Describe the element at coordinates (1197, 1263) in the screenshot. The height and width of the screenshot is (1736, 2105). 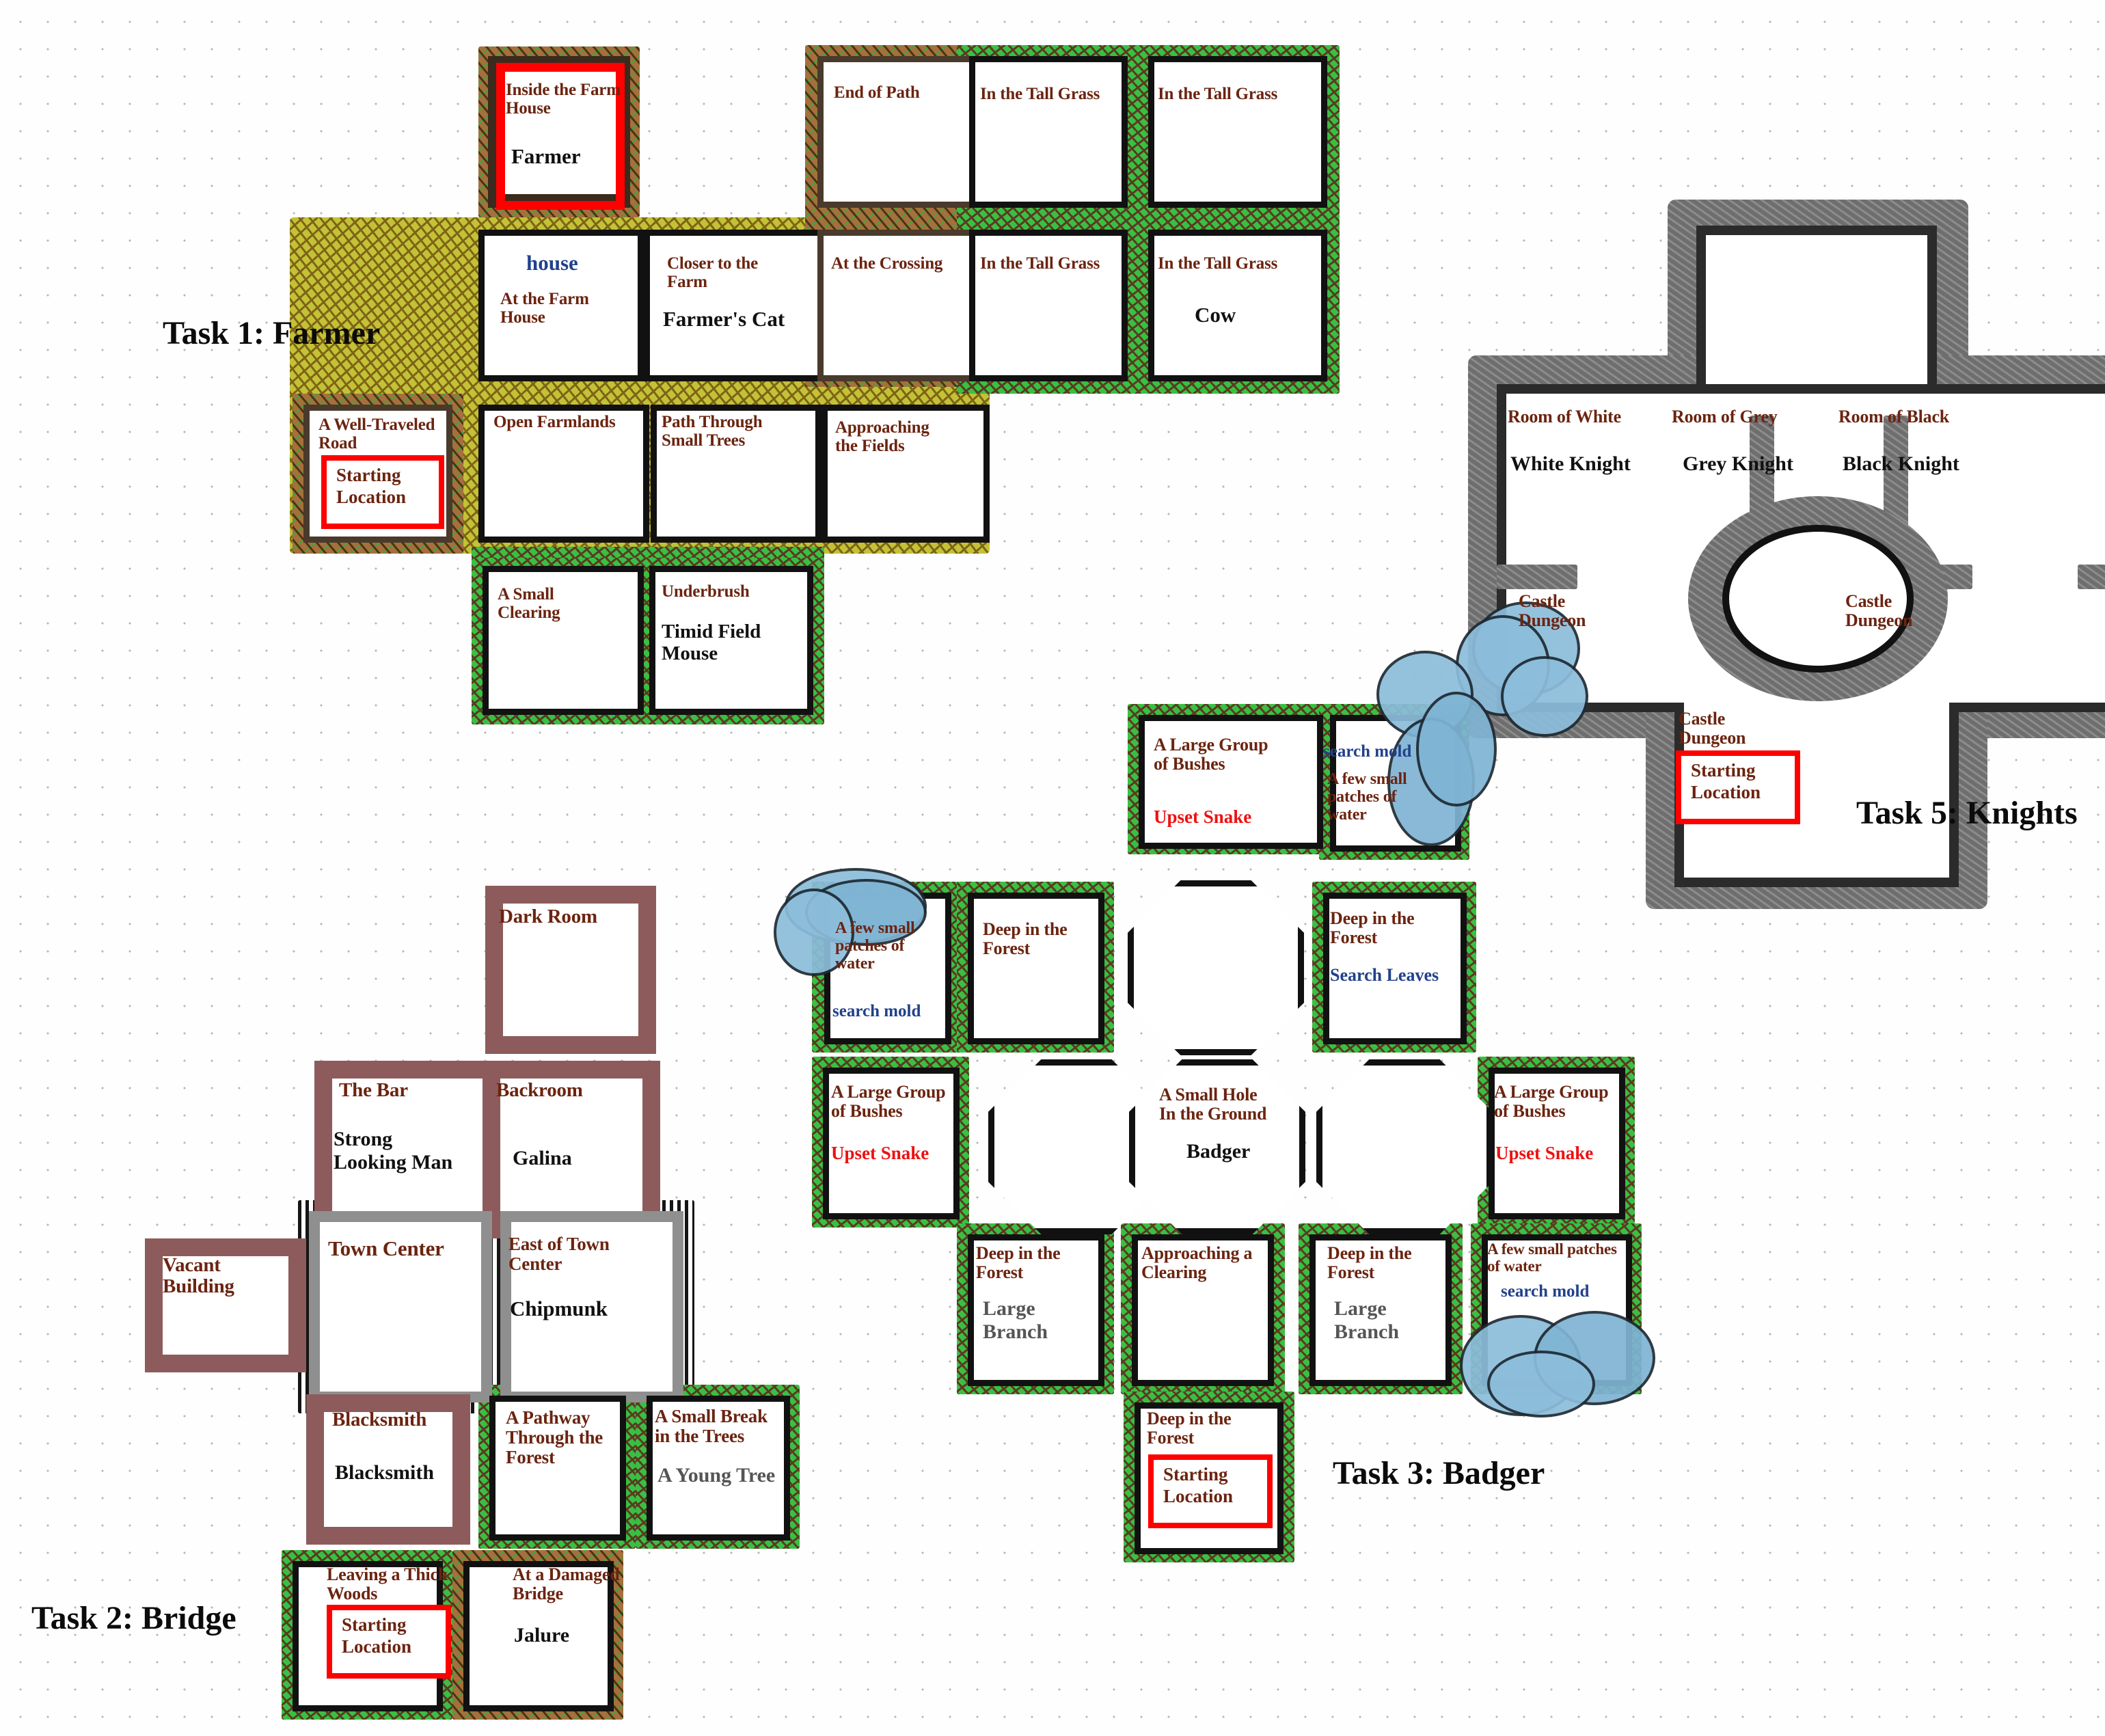
I see `room-label-approaching-a-clearing: Approaching a Clearing` at that location.